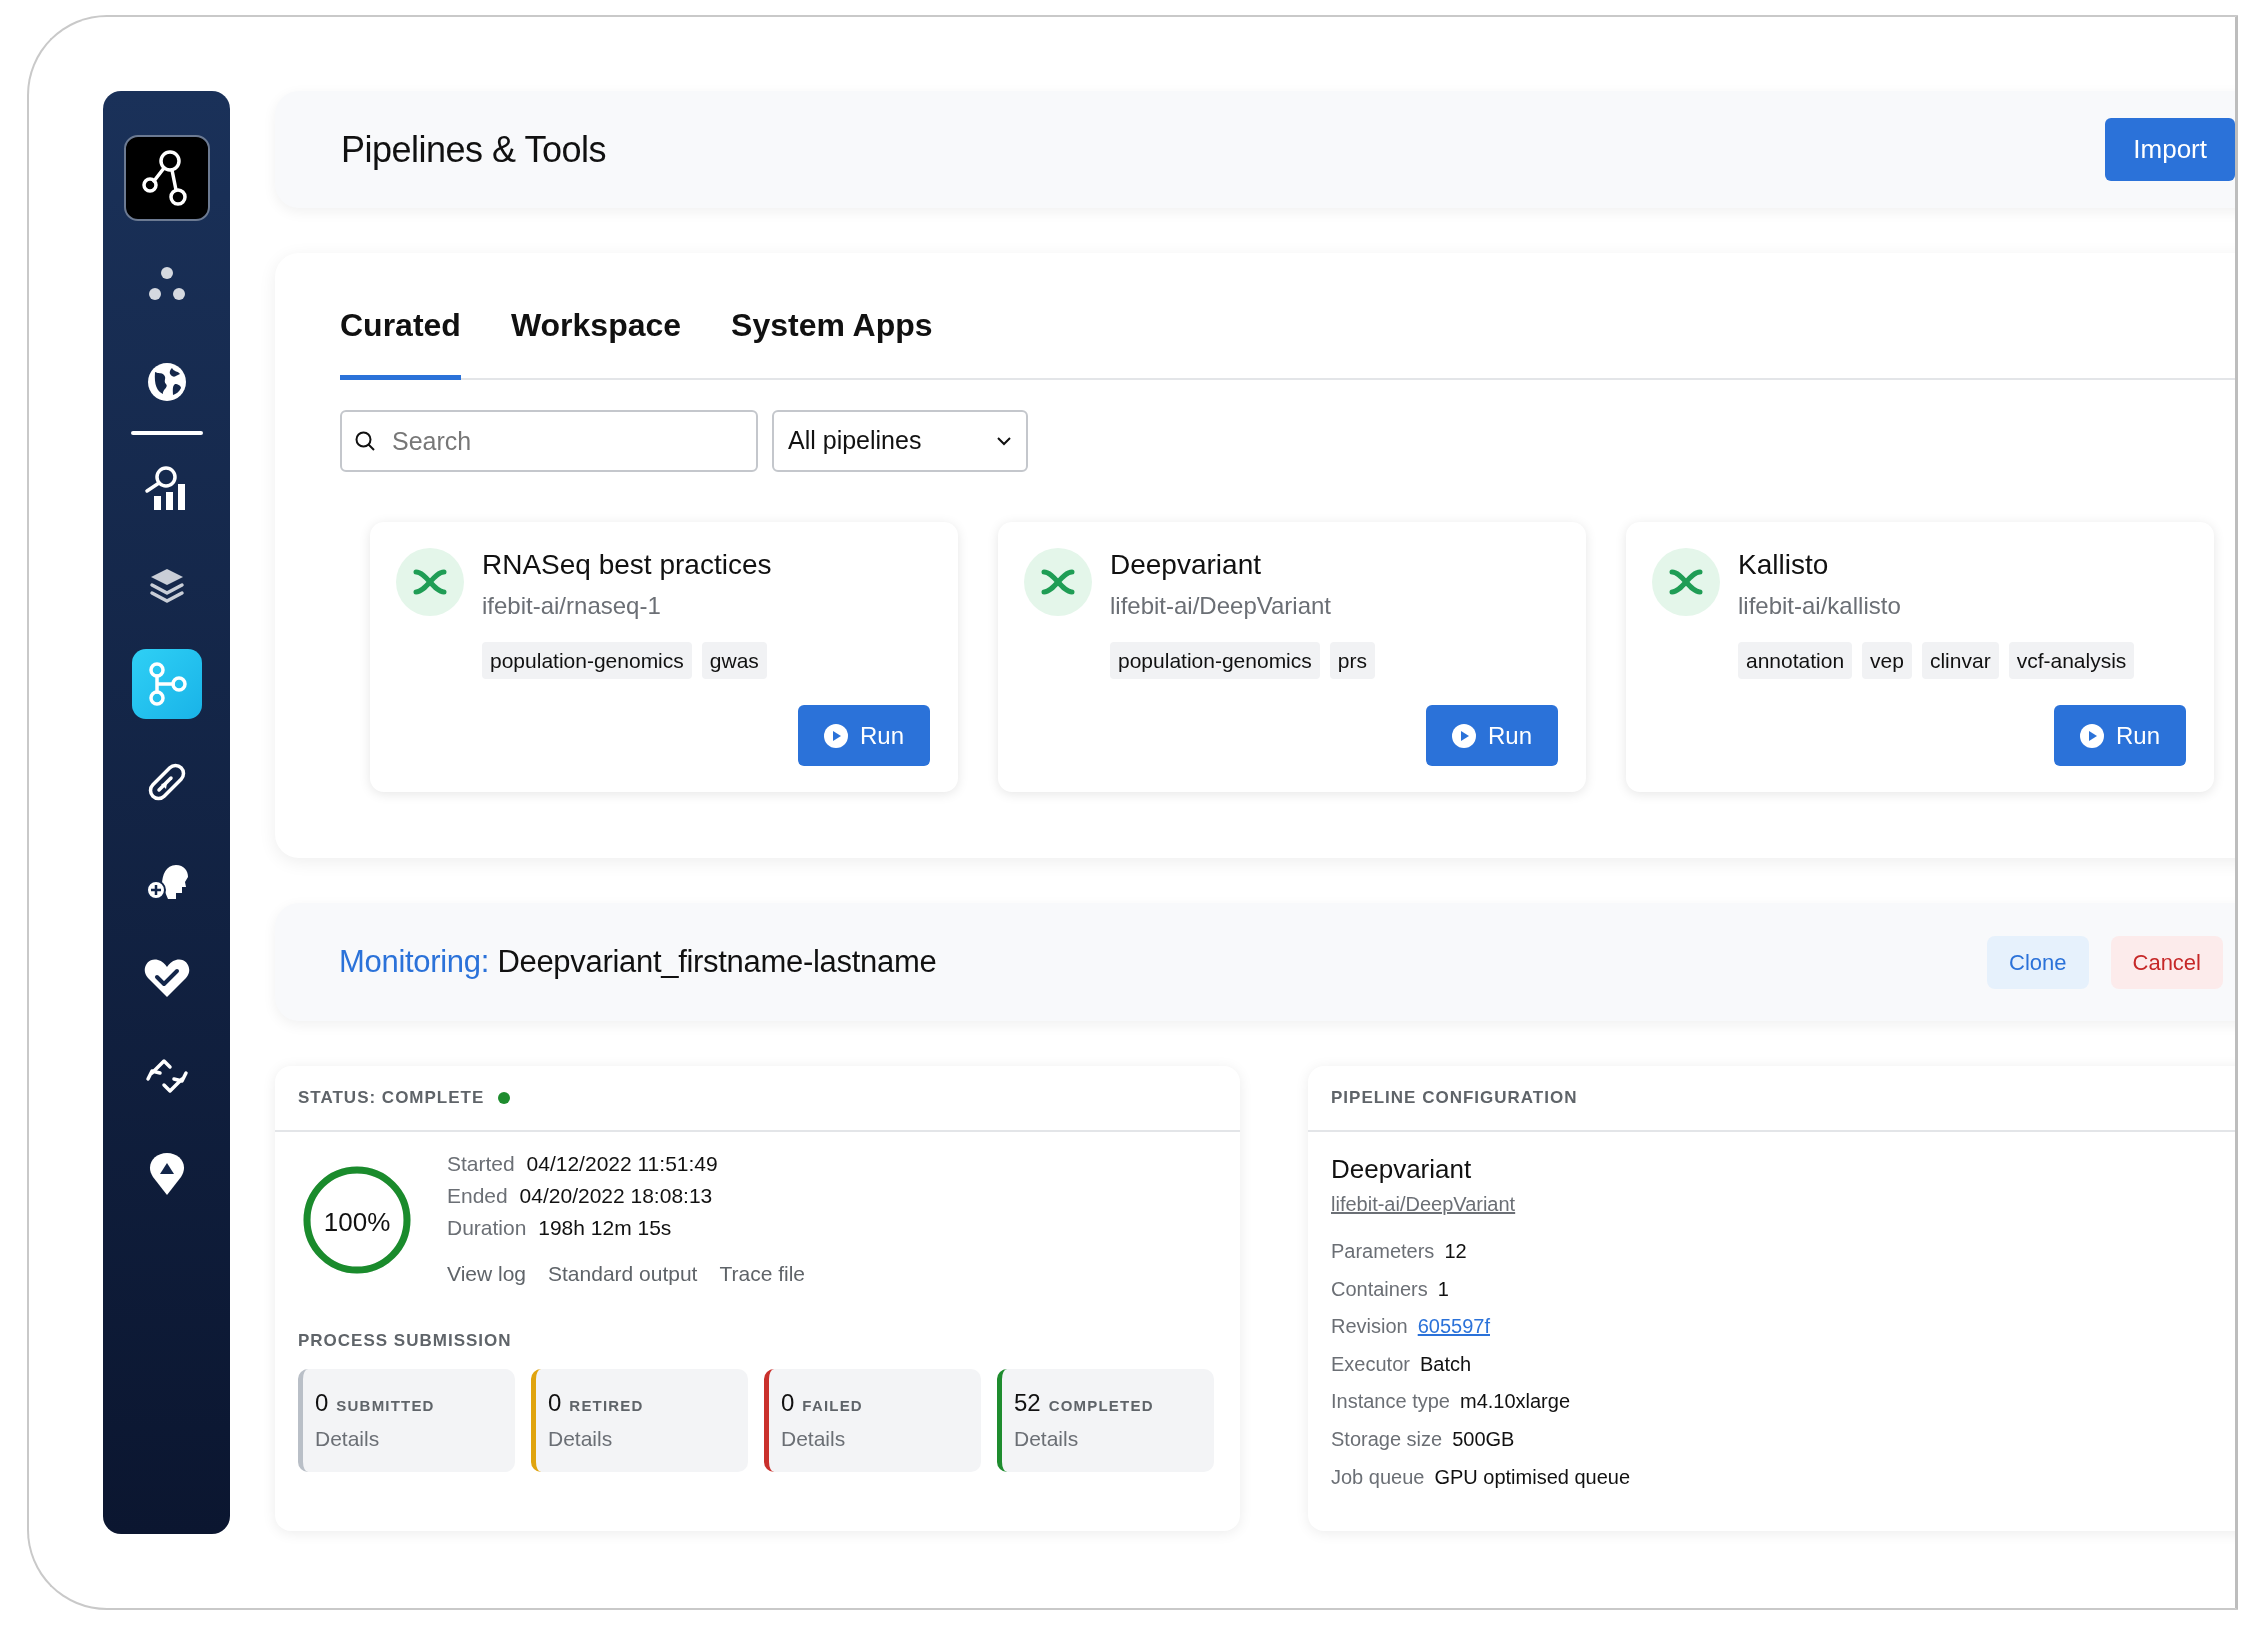 This screenshot has width=2264, height=1651. I want to click on config-value: 12, so click(1455, 1251).